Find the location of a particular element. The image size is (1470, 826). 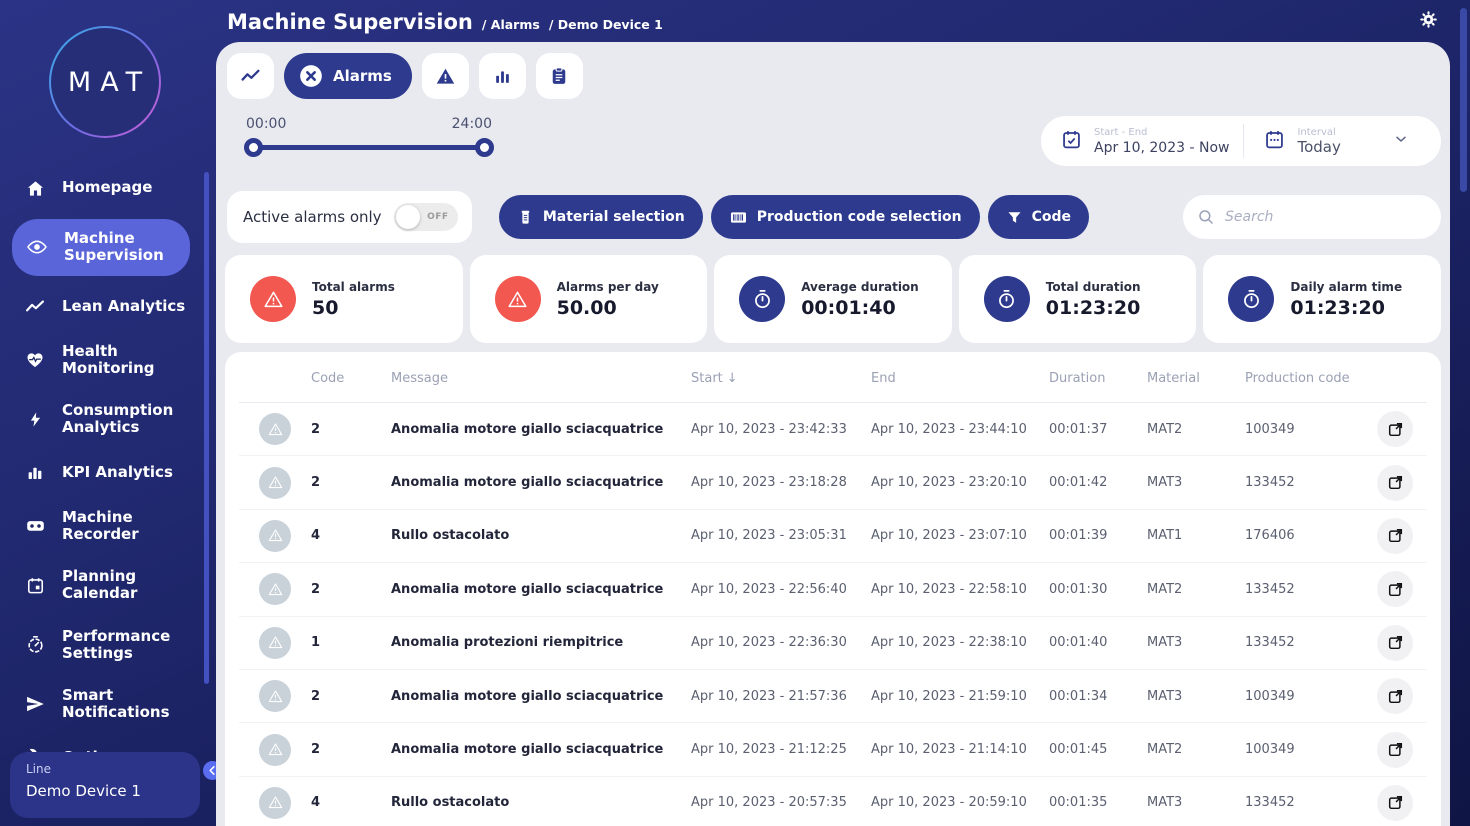

col-message: Message is located at coordinates (541, 378).